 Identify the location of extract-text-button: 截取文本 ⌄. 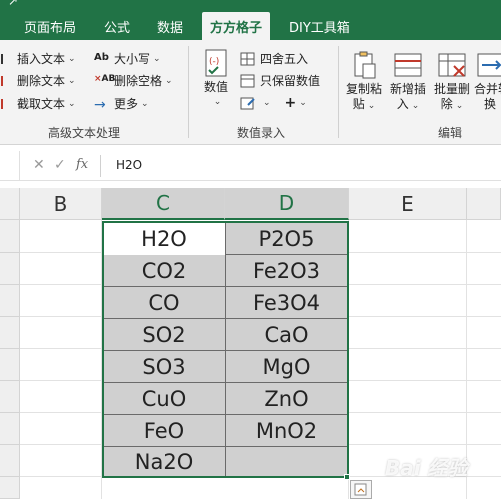
(38, 103).